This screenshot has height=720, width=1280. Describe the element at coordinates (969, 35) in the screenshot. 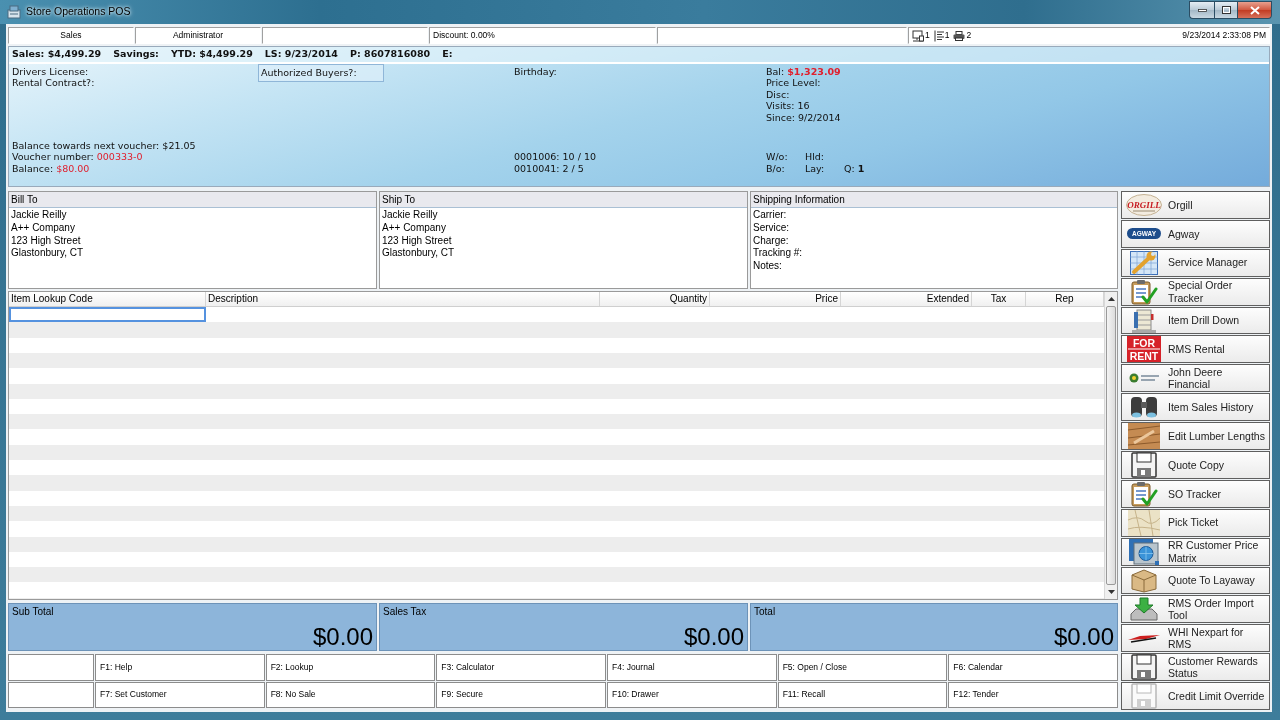

I see `count-label: 2` at that location.